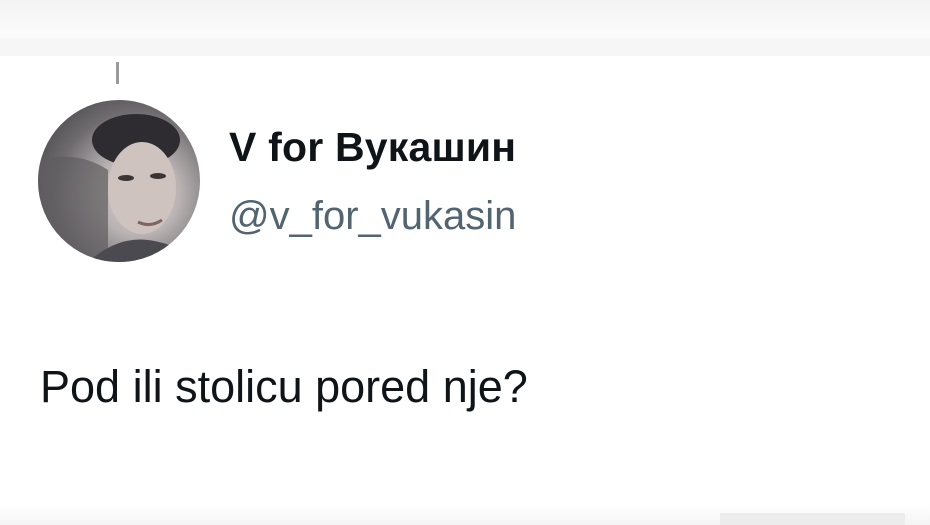  What do you see at coordinates (372, 216) in the screenshot?
I see `user-handle: @v_for_vukasin` at bounding box center [372, 216].